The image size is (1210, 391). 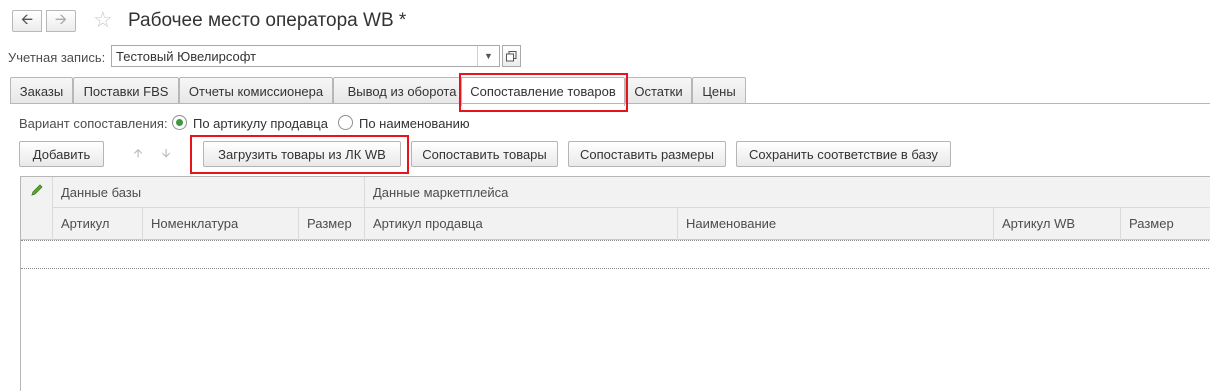 What do you see at coordinates (103, 20) in the screenshot?
I see `favorite-star-icon: ☆` at bounding box center [103, 20].